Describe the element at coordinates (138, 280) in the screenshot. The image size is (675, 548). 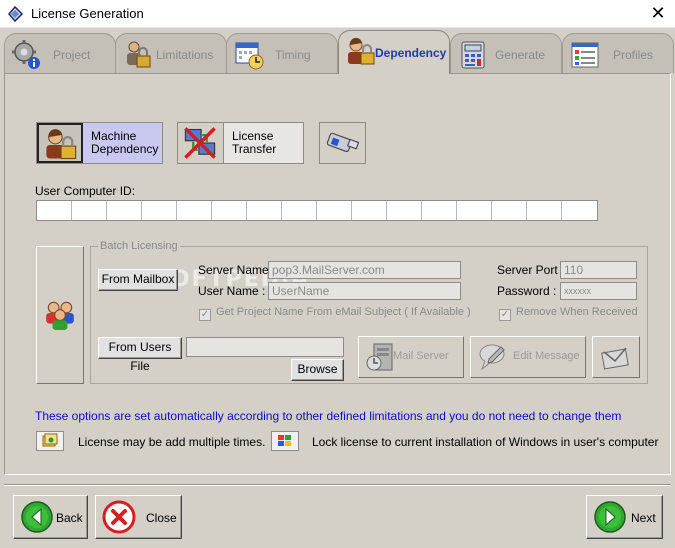
I see `from-mailbox-button: From Mailbox` at that location.